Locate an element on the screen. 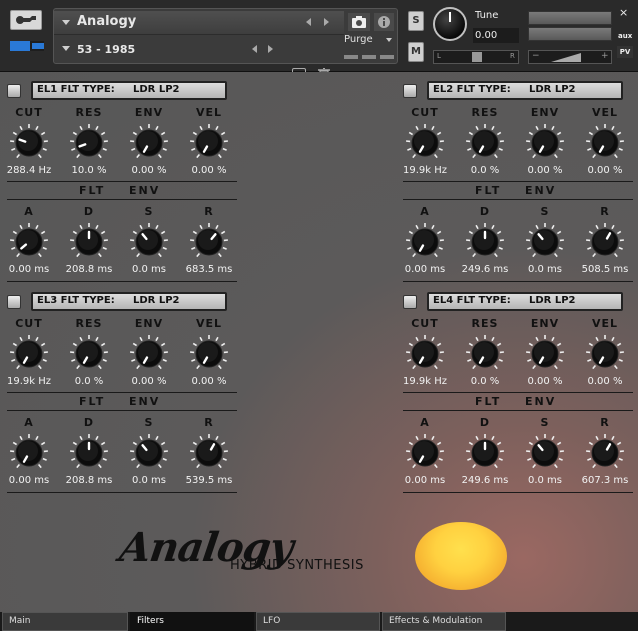  knob-label-s: S is located at coordinates (545, 422).